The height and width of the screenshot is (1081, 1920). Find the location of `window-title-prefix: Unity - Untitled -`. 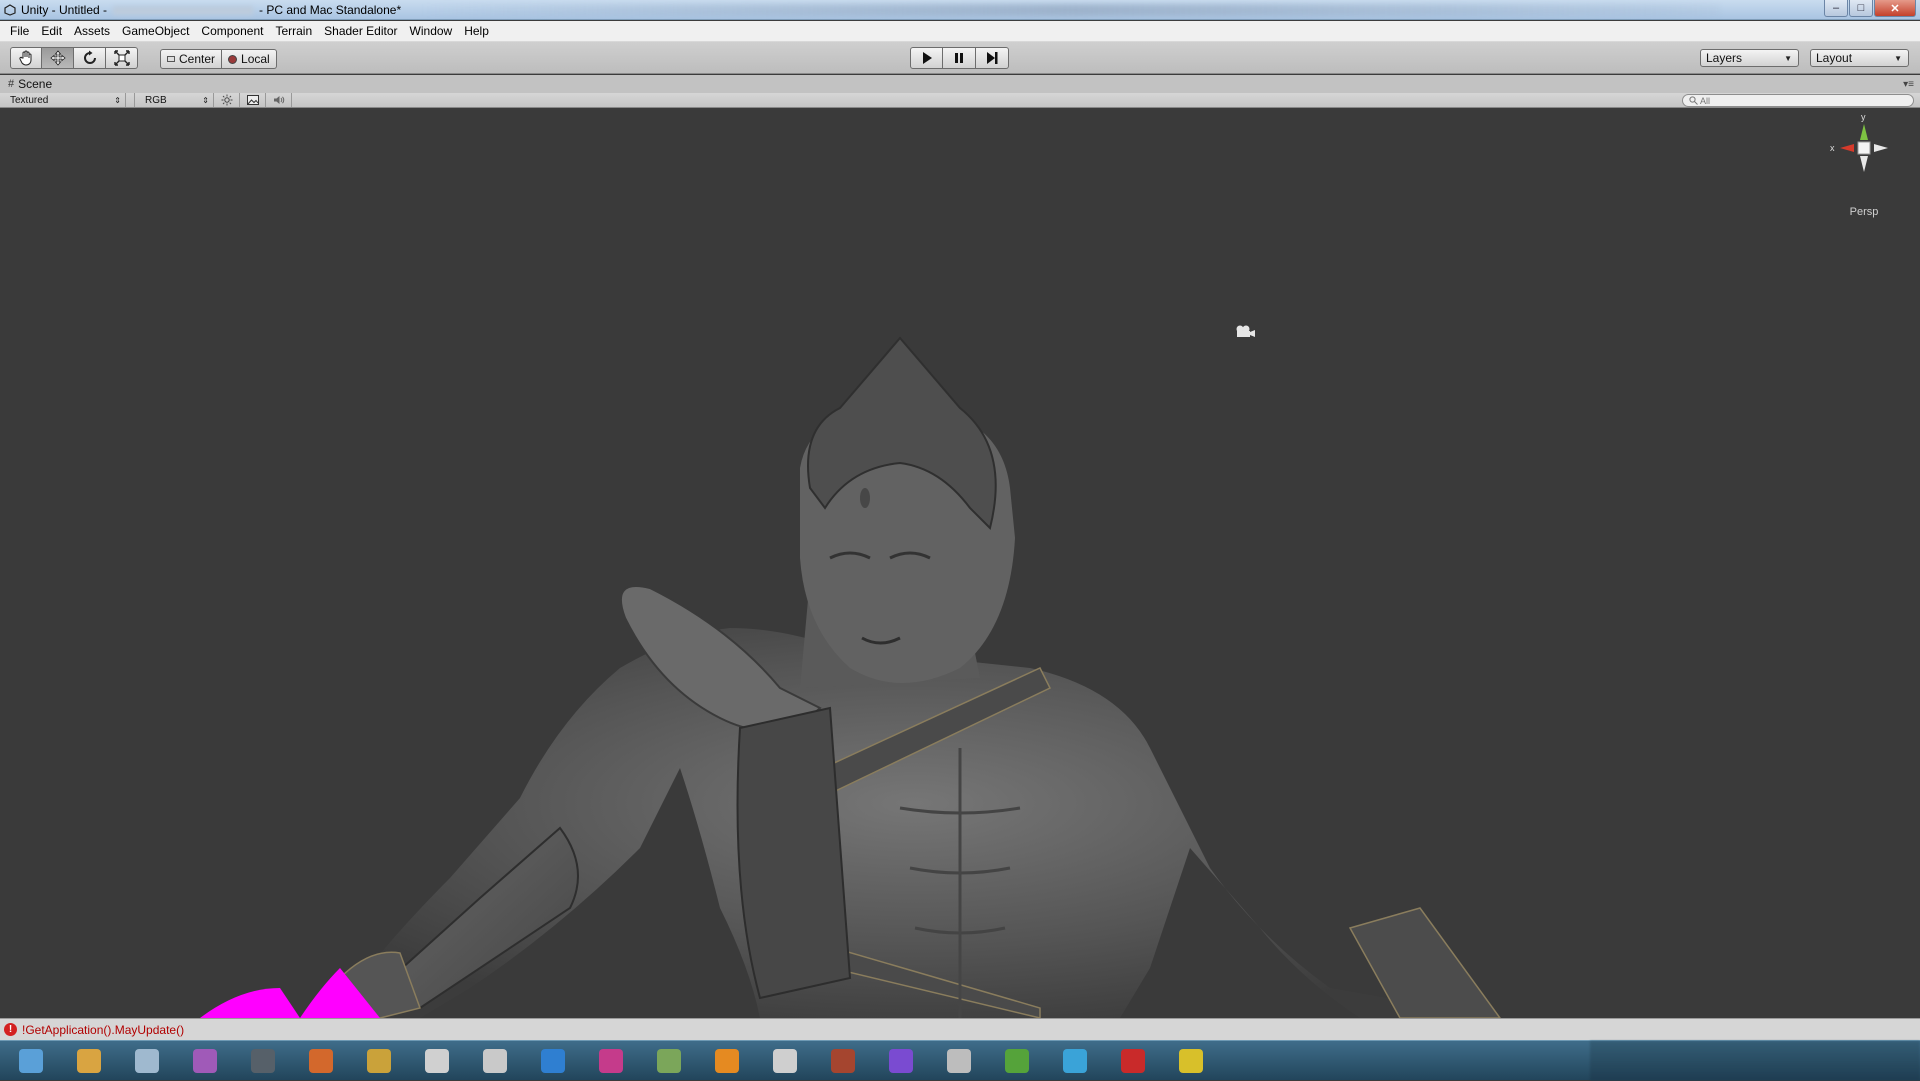

window-title-prefix: Unity - Untitled - is located at coordinates (64, 9).